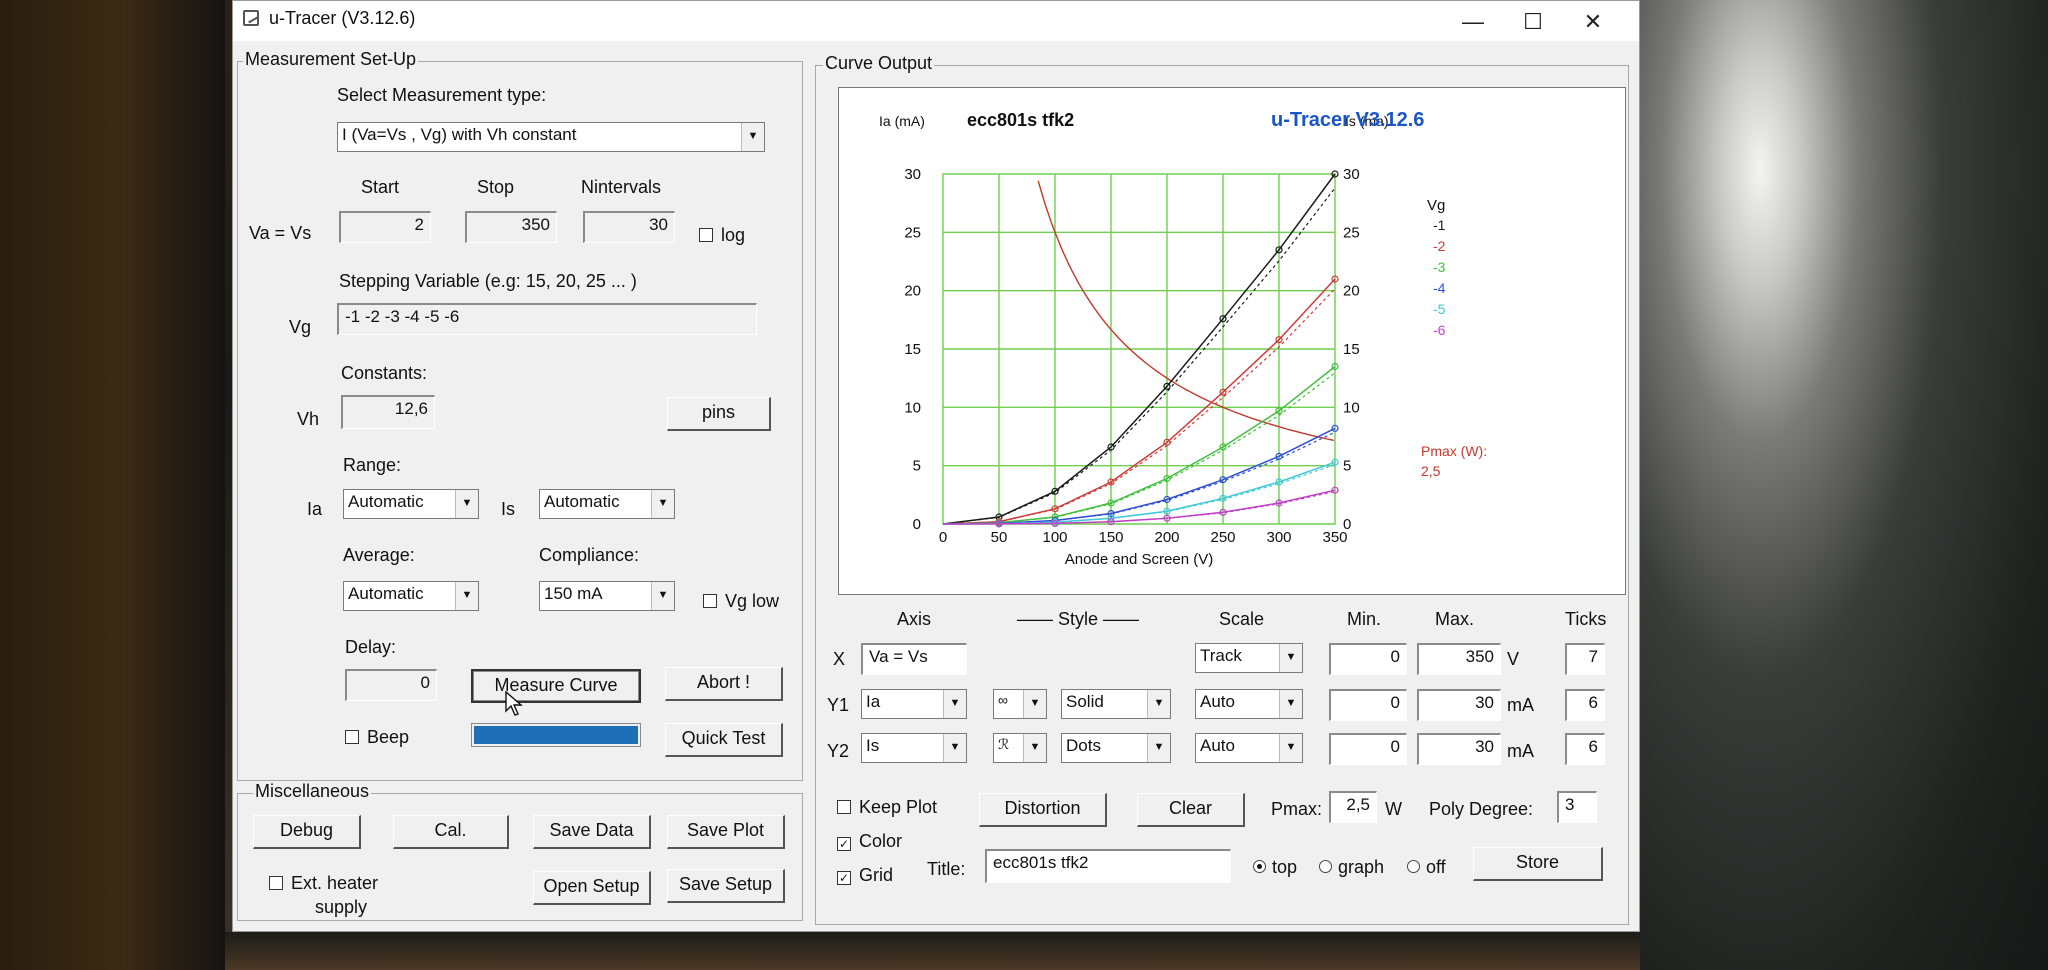 The height and width of the screenshot is (970, 2048). Describe the element at coordinates (1351, 232) in the screenshot. I see `y2-tick-label: 25` at that location.